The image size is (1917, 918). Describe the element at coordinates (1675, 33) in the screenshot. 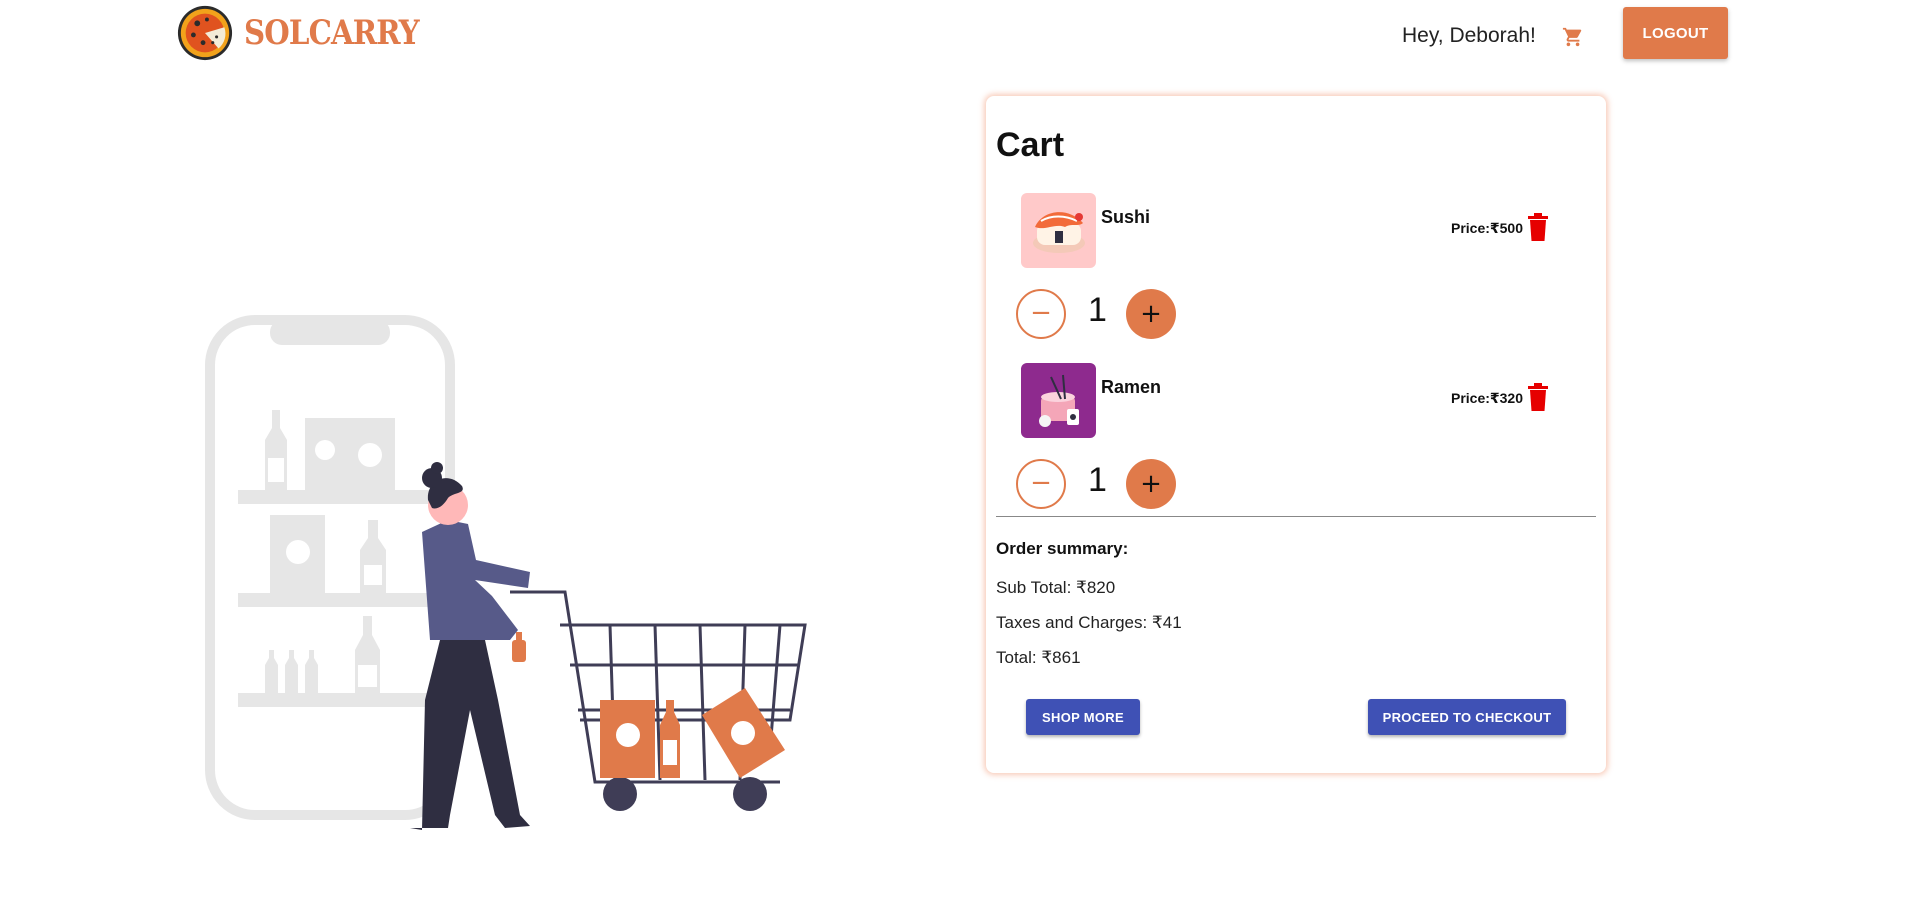

I see `logout-button: LOGOUT` at that location.